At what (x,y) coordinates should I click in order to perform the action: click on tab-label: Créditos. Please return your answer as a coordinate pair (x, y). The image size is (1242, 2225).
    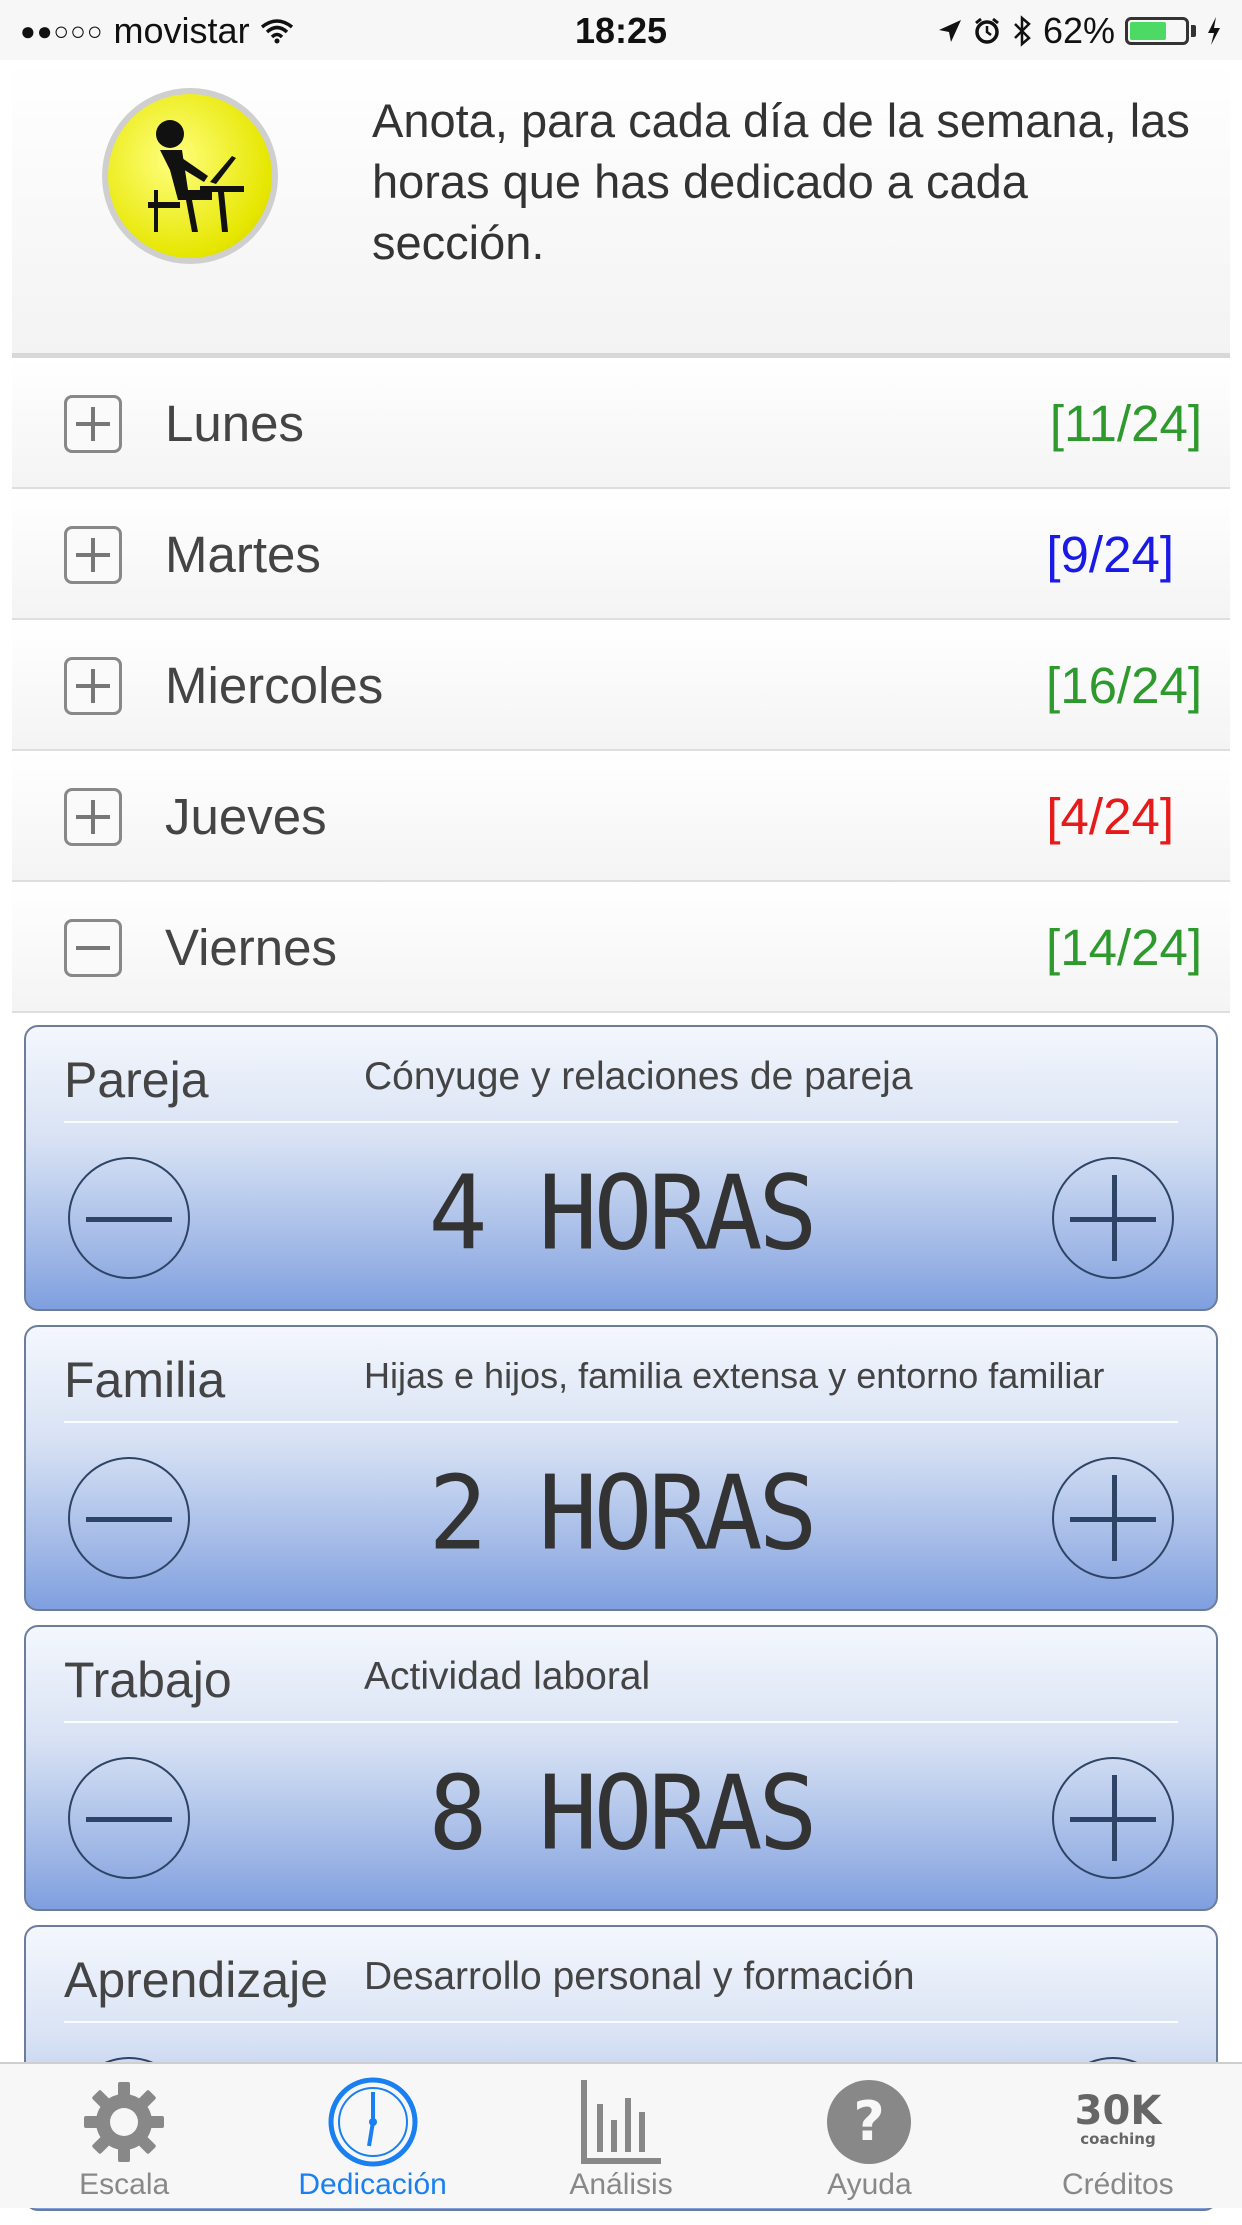
    Looking at the image, I should click on (1117, 2184).